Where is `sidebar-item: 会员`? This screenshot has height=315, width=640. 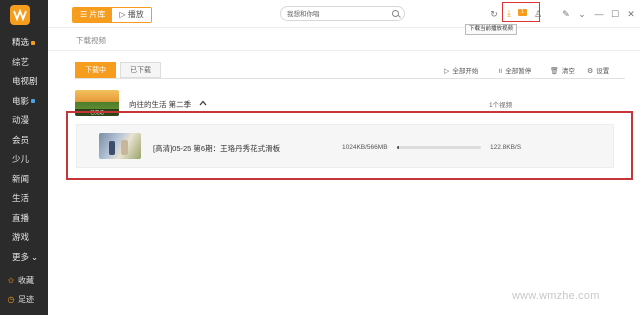
sidebar-item: 会员 is located at coordinates (24, 140).